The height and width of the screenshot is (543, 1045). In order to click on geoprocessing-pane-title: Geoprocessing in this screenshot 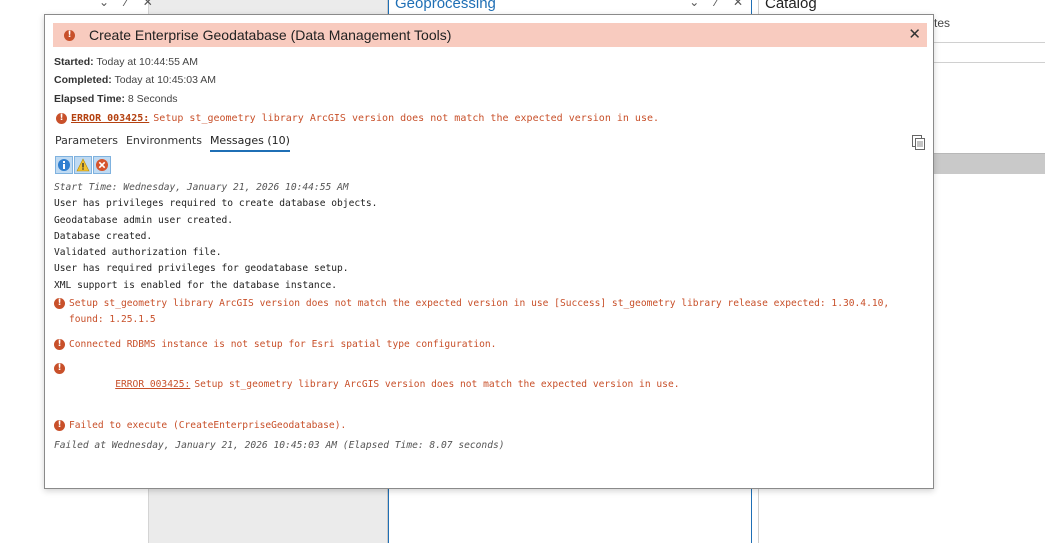, I will do `click(445, 6)`.